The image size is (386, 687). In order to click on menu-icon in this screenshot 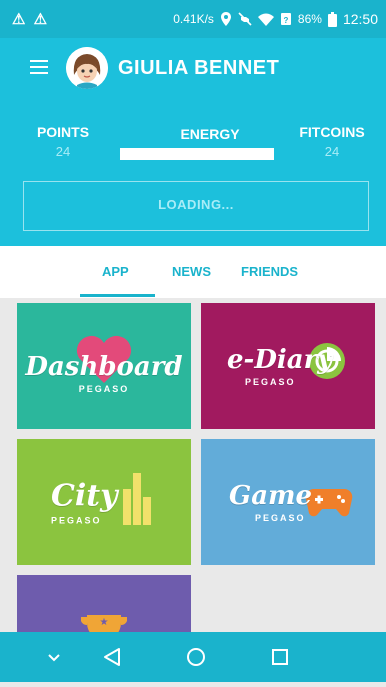, I will do `click(39, 67)`.